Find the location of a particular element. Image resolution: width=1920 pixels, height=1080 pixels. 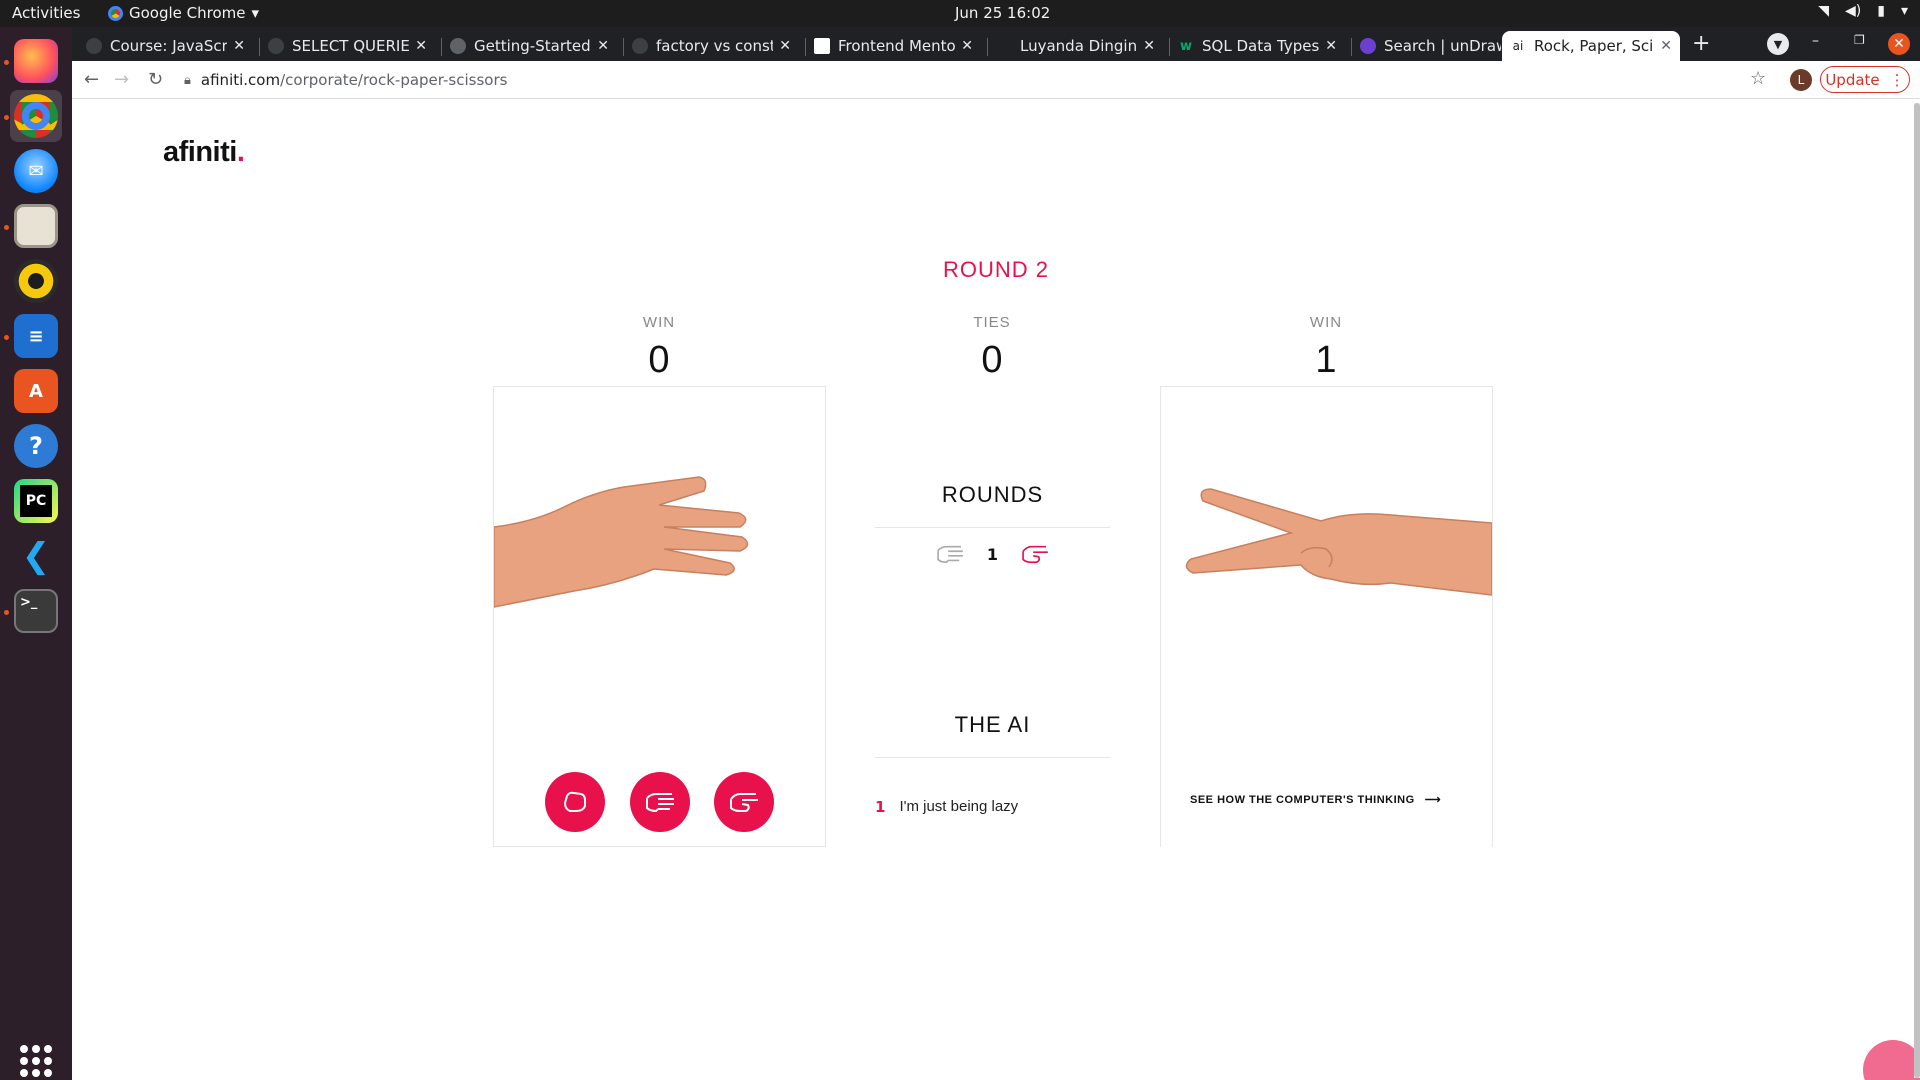

afiniti-logo: afiniti. is located at coordinates (204, 152).